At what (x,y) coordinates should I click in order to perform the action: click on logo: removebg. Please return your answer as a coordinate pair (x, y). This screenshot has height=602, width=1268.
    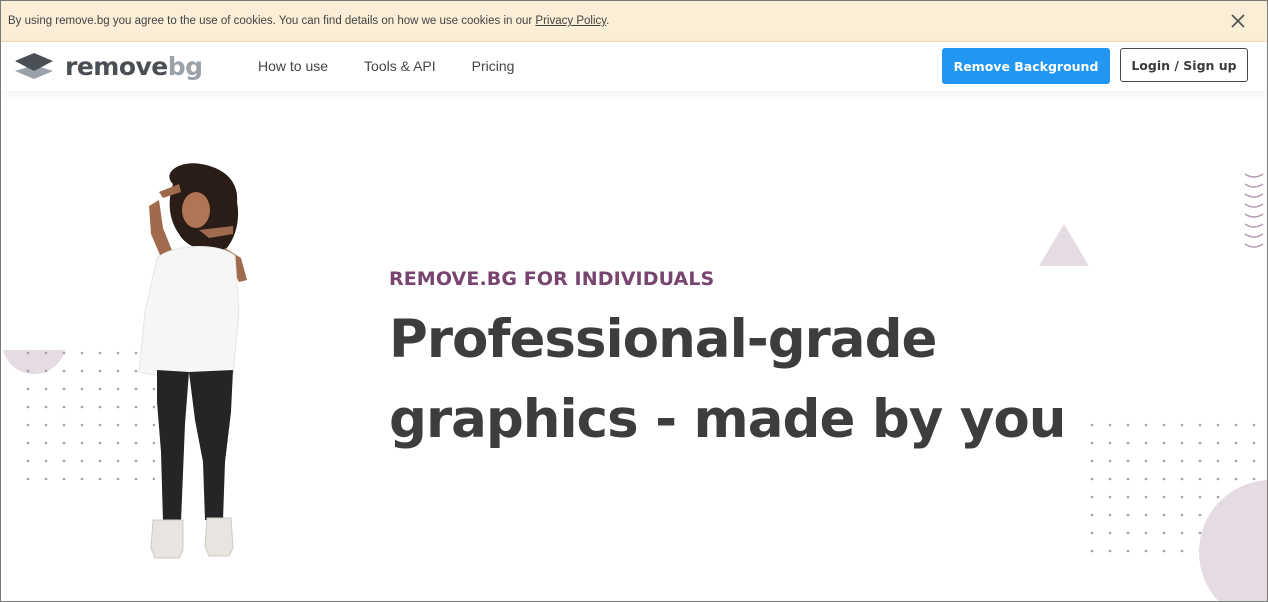
    Looking at the image, I should click on (108, 66).